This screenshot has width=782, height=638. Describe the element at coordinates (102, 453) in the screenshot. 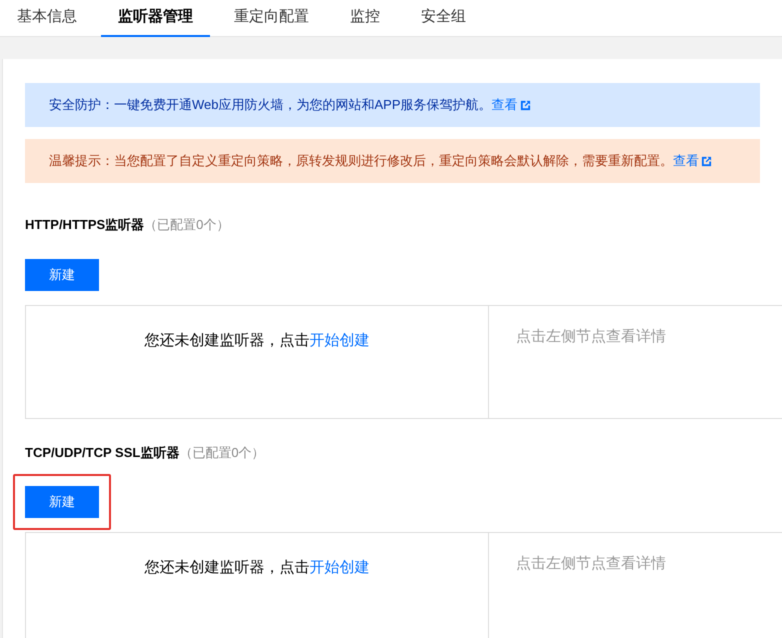

I see `section-title: TCP/UDP/TCP SSL监听器` at that location.